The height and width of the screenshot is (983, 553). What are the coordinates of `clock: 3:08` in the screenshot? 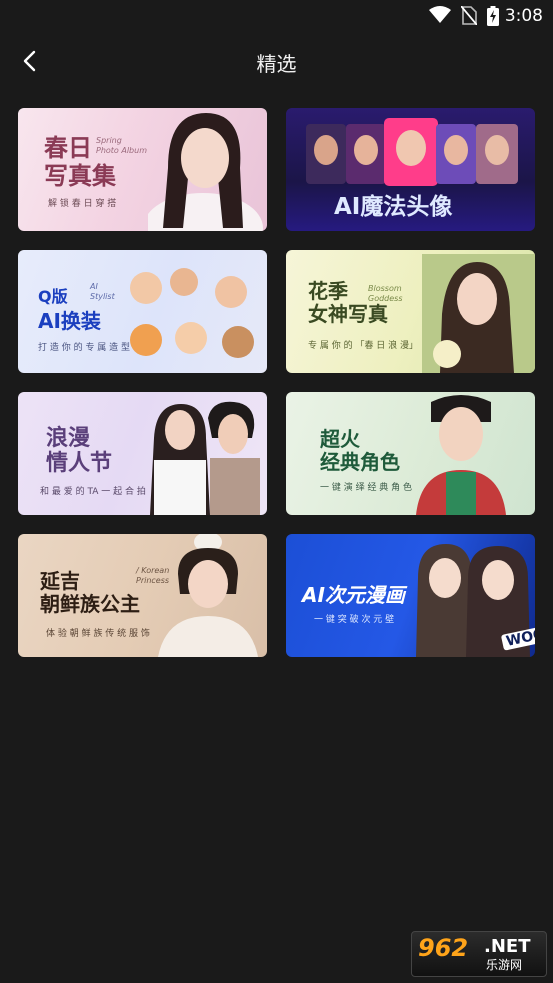 It's located at (523, 16).